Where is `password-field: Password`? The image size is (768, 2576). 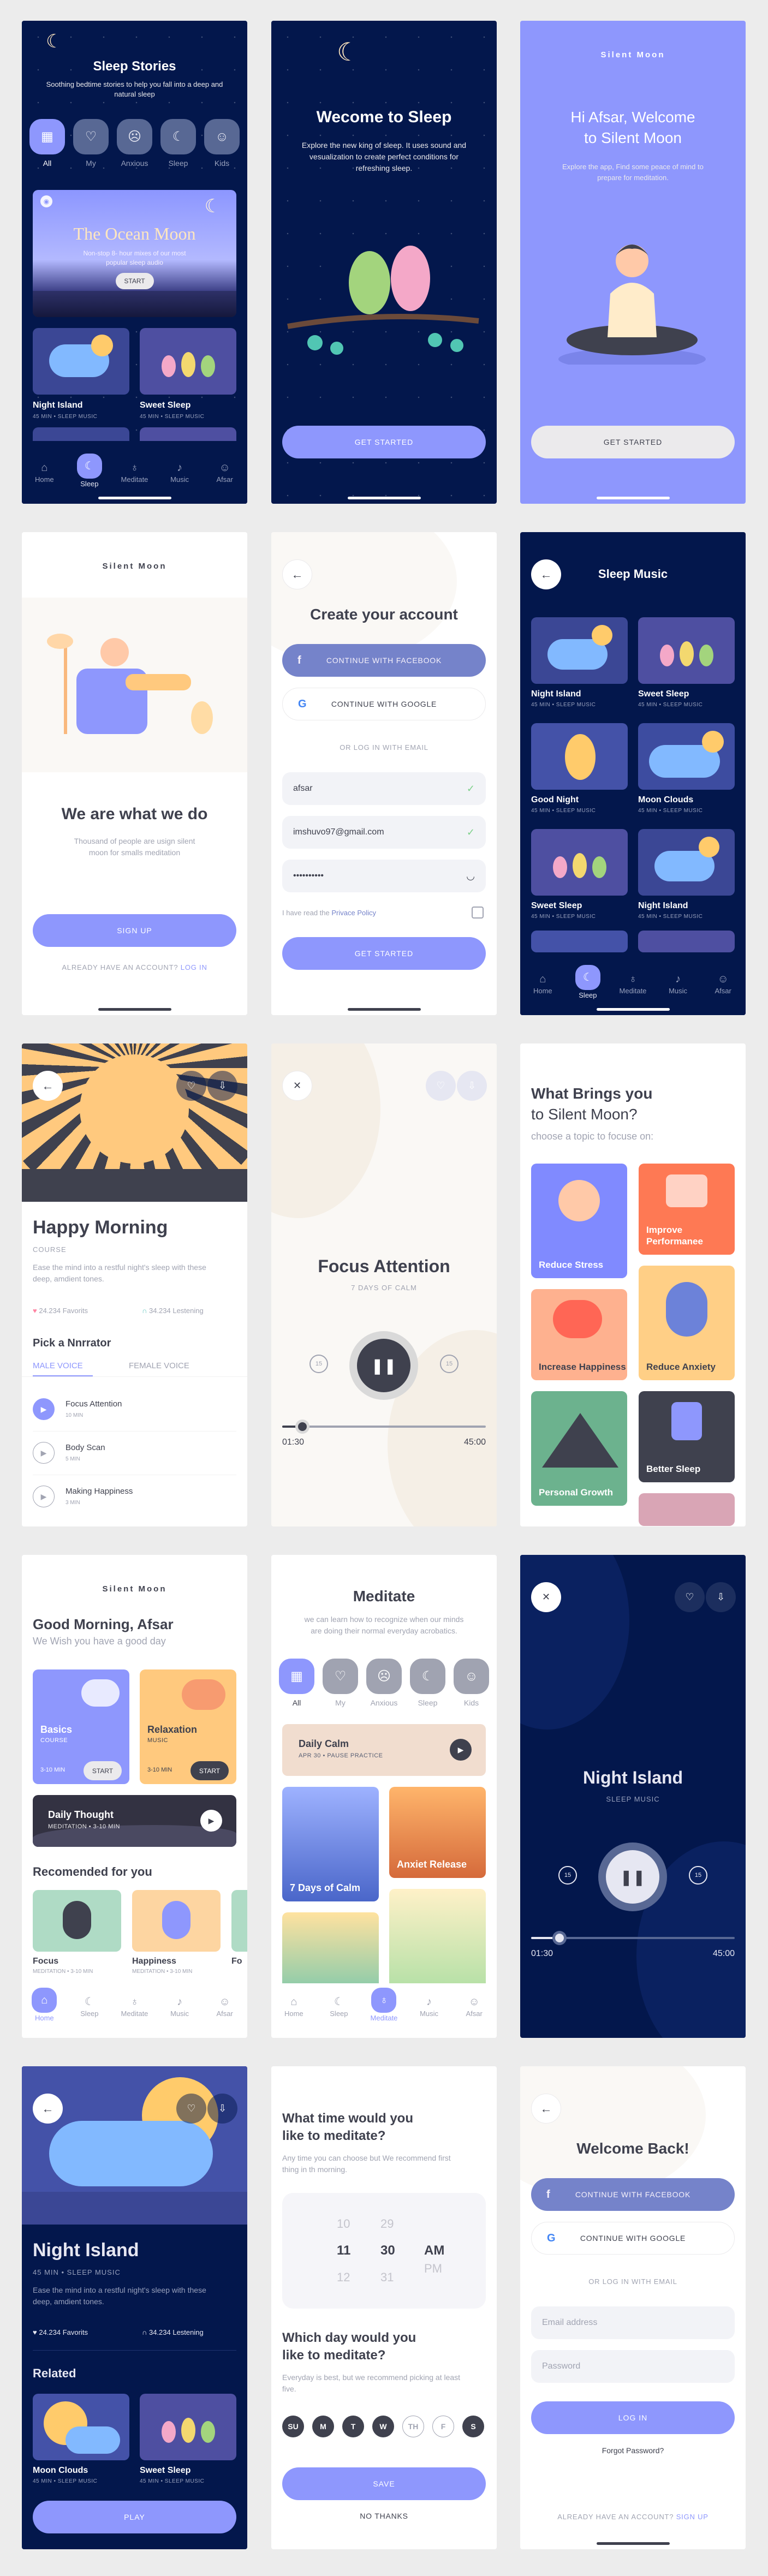 password-field: Password is located at coordinates (633, 2366).